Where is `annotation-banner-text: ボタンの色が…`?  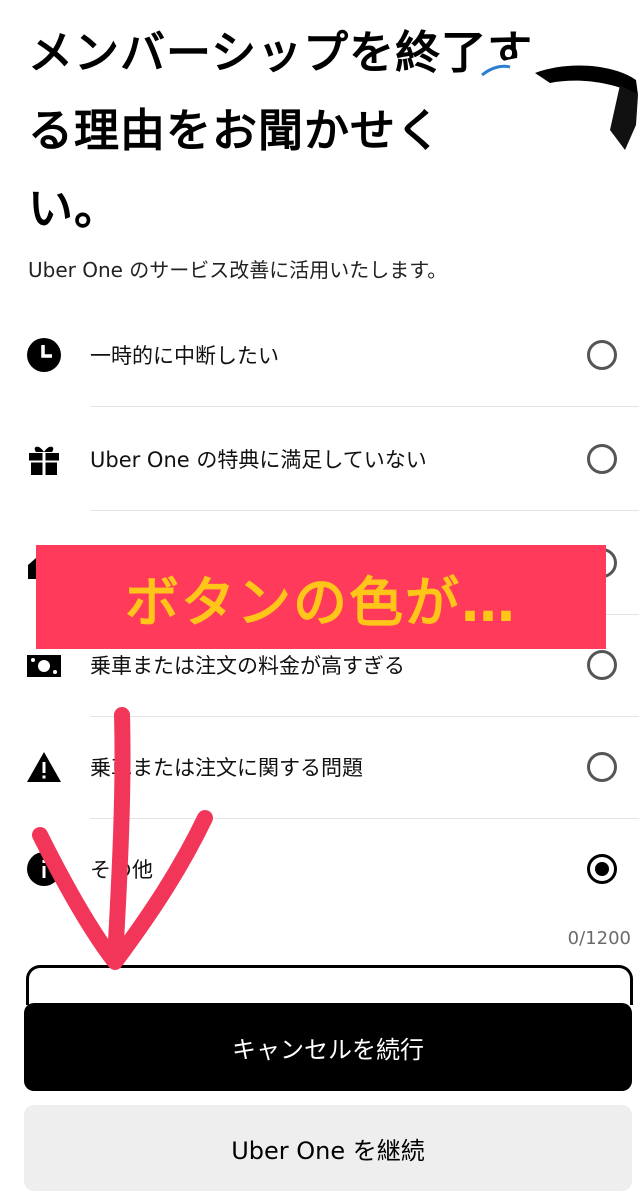
annotation-banner-text: ボタンの色が… is located at coordinates (321, 602).